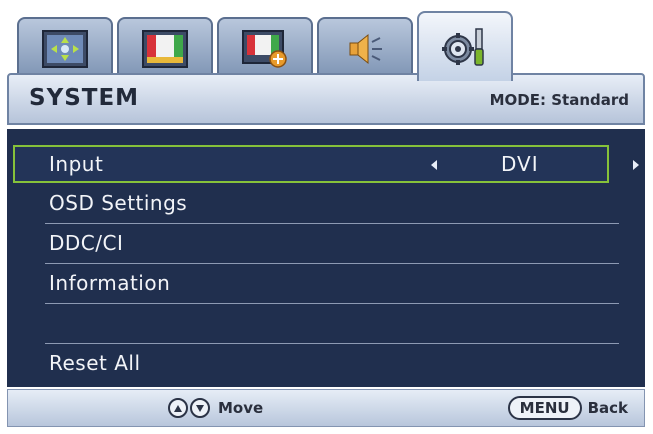 Image resolution: width=653 pixels, height=434 pixels. What do you see at coordinates (241, 408) in the screenshot?
I see `move-label: Move` at bounding box center [241, 408].